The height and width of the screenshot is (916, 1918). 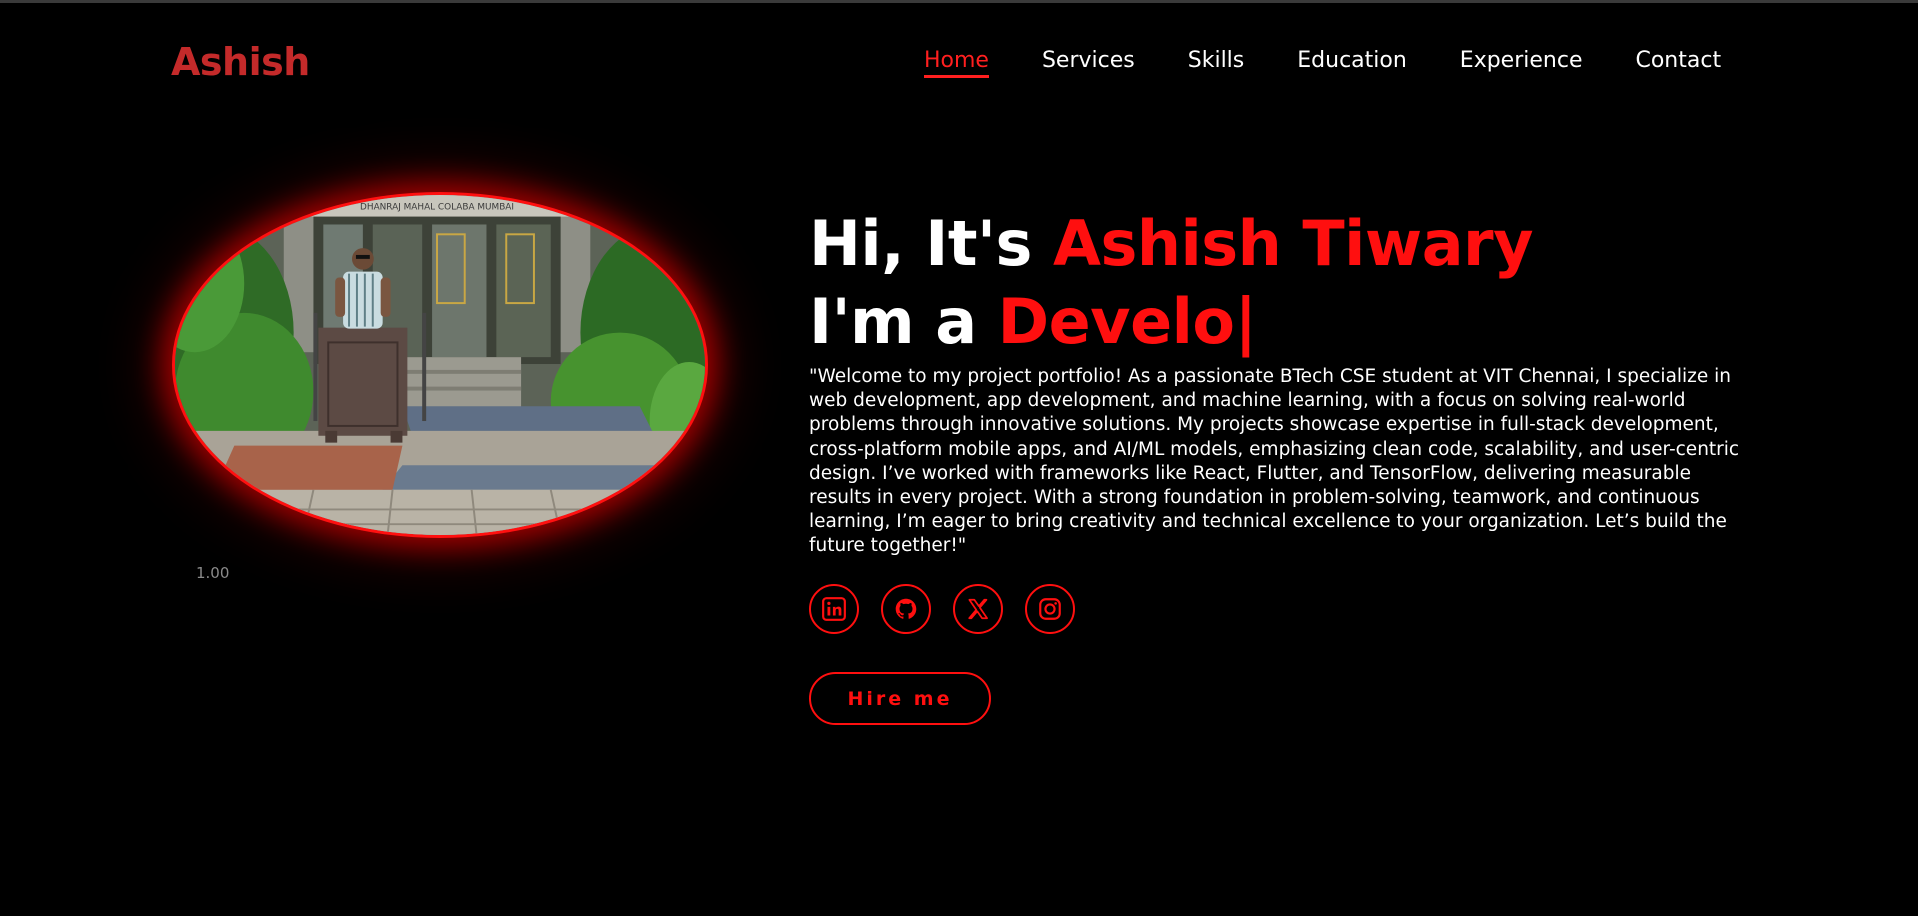 What do you see at coordinates (1352, 62) in the screenshot?
I see `nav-education: Education` at bounding box center [1352, 62].